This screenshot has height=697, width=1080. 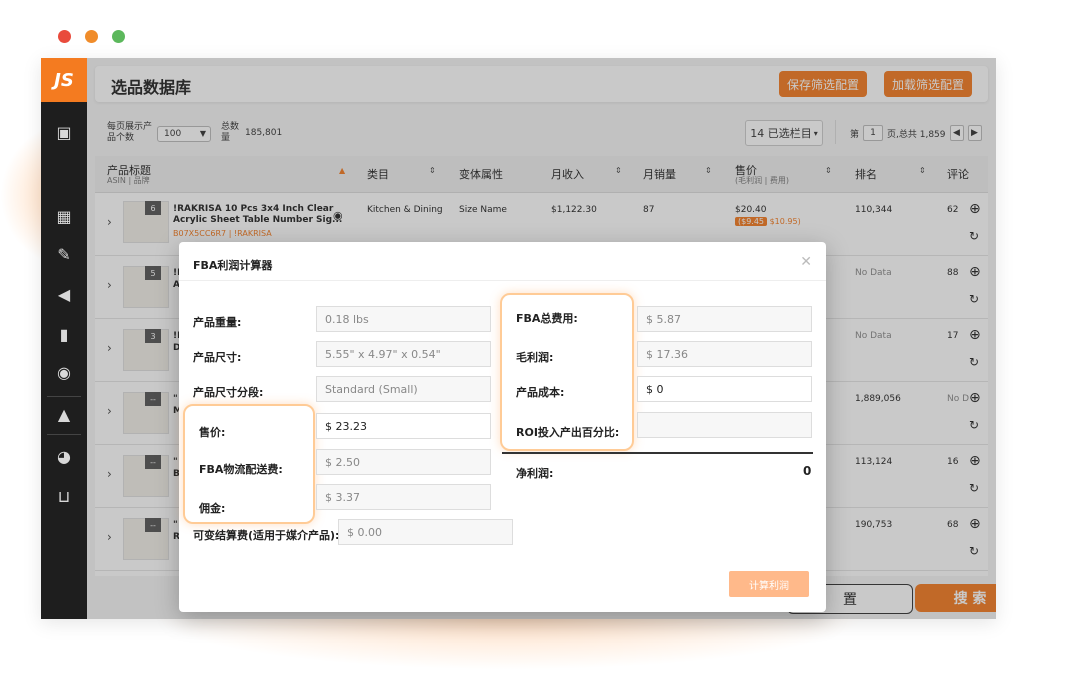 I want to click on dimensions-label: 产品尺寸:, so click(x=217, y=357).